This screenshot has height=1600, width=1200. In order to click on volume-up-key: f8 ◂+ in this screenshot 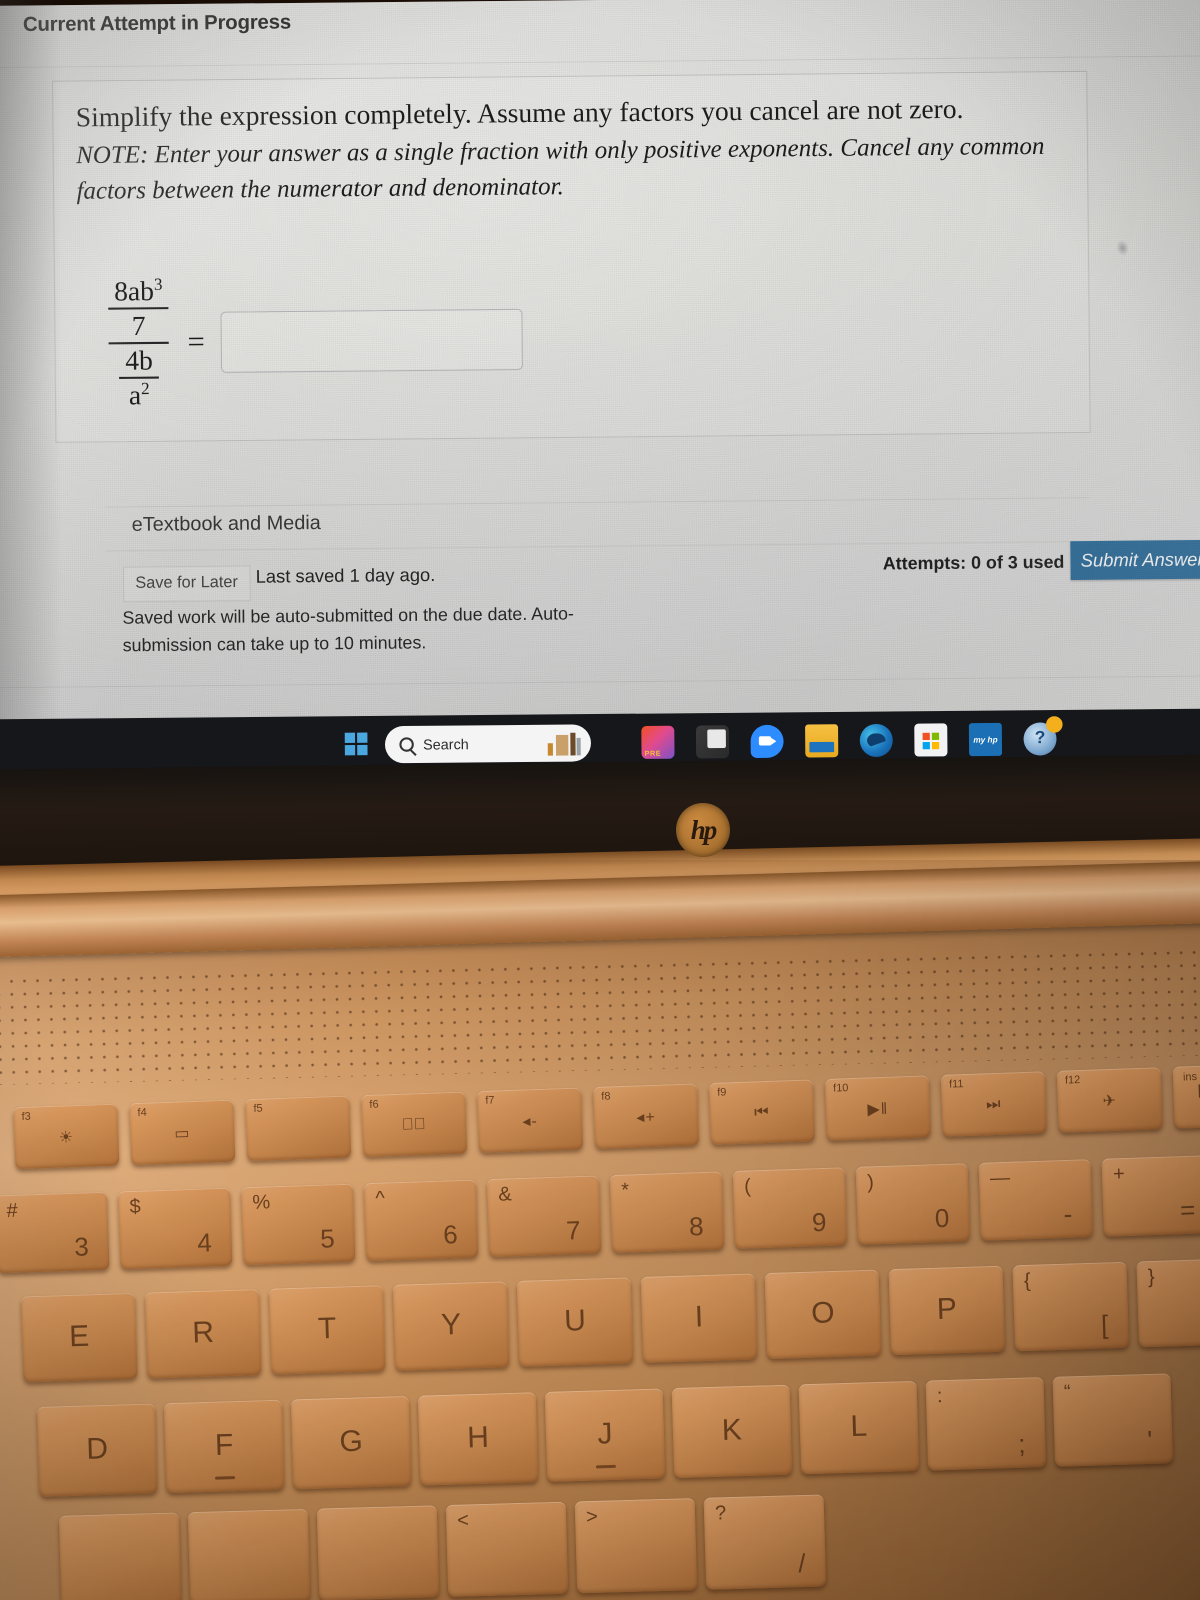, I will do `click(646, 1116)`.